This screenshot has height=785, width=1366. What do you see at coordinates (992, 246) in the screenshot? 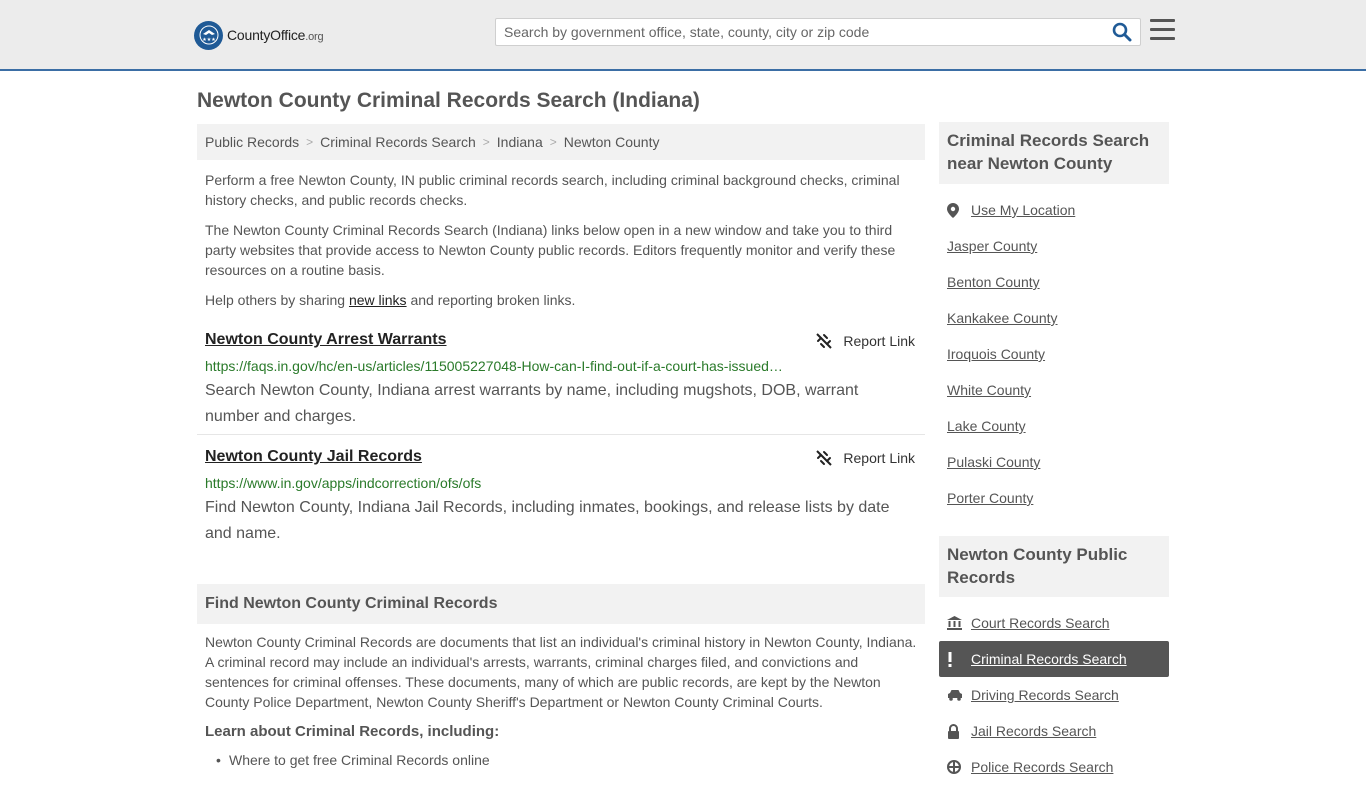
I see `nearby-county-jasper: Jasper County` at bounding box center [992, 246].